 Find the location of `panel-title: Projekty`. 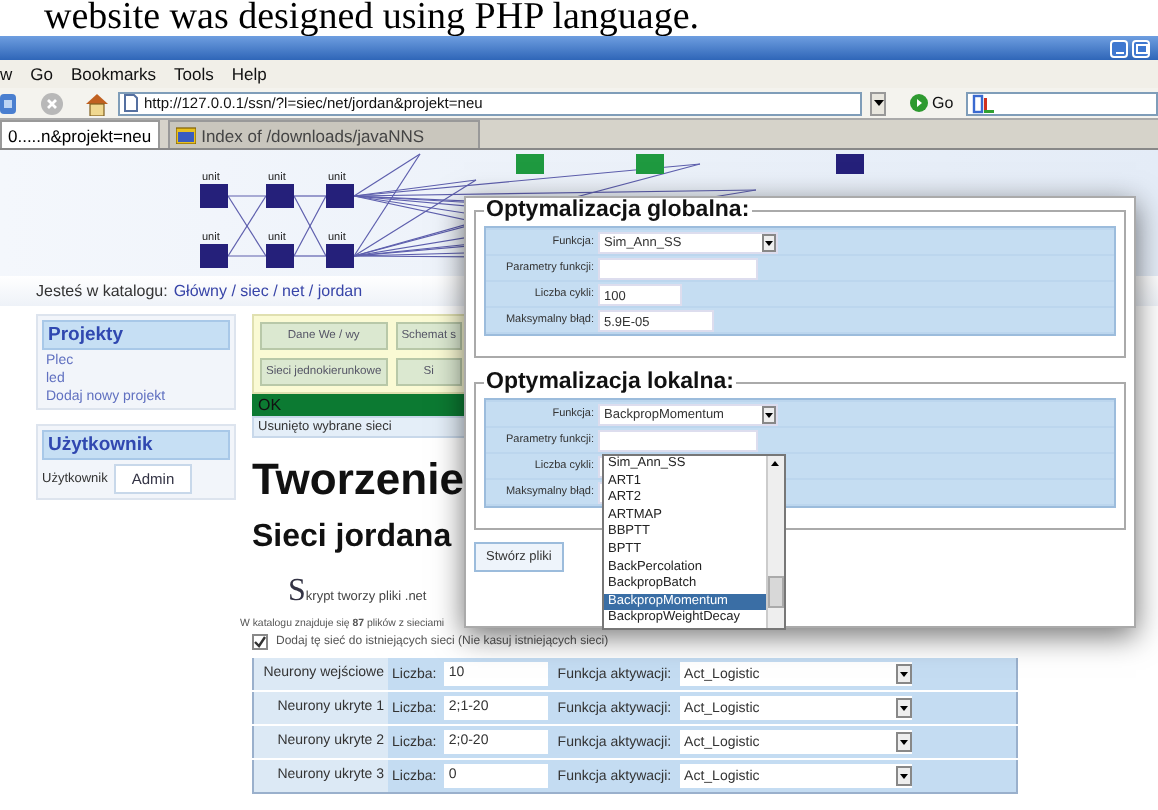

panel-title: Projekty is located at coordinates (136, 335).